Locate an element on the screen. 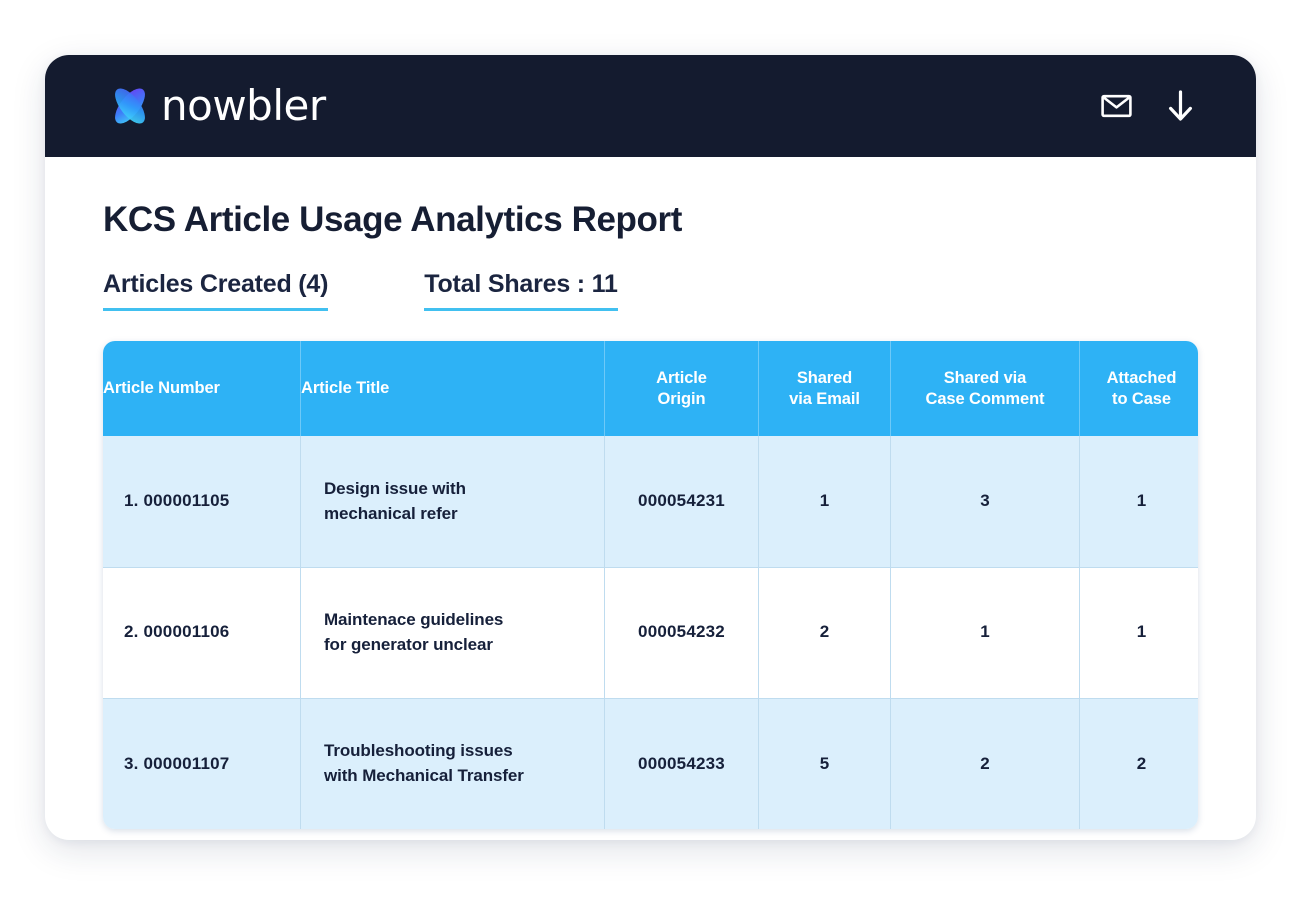  brand-logo: nowbler is located at coordinates (214, 106).